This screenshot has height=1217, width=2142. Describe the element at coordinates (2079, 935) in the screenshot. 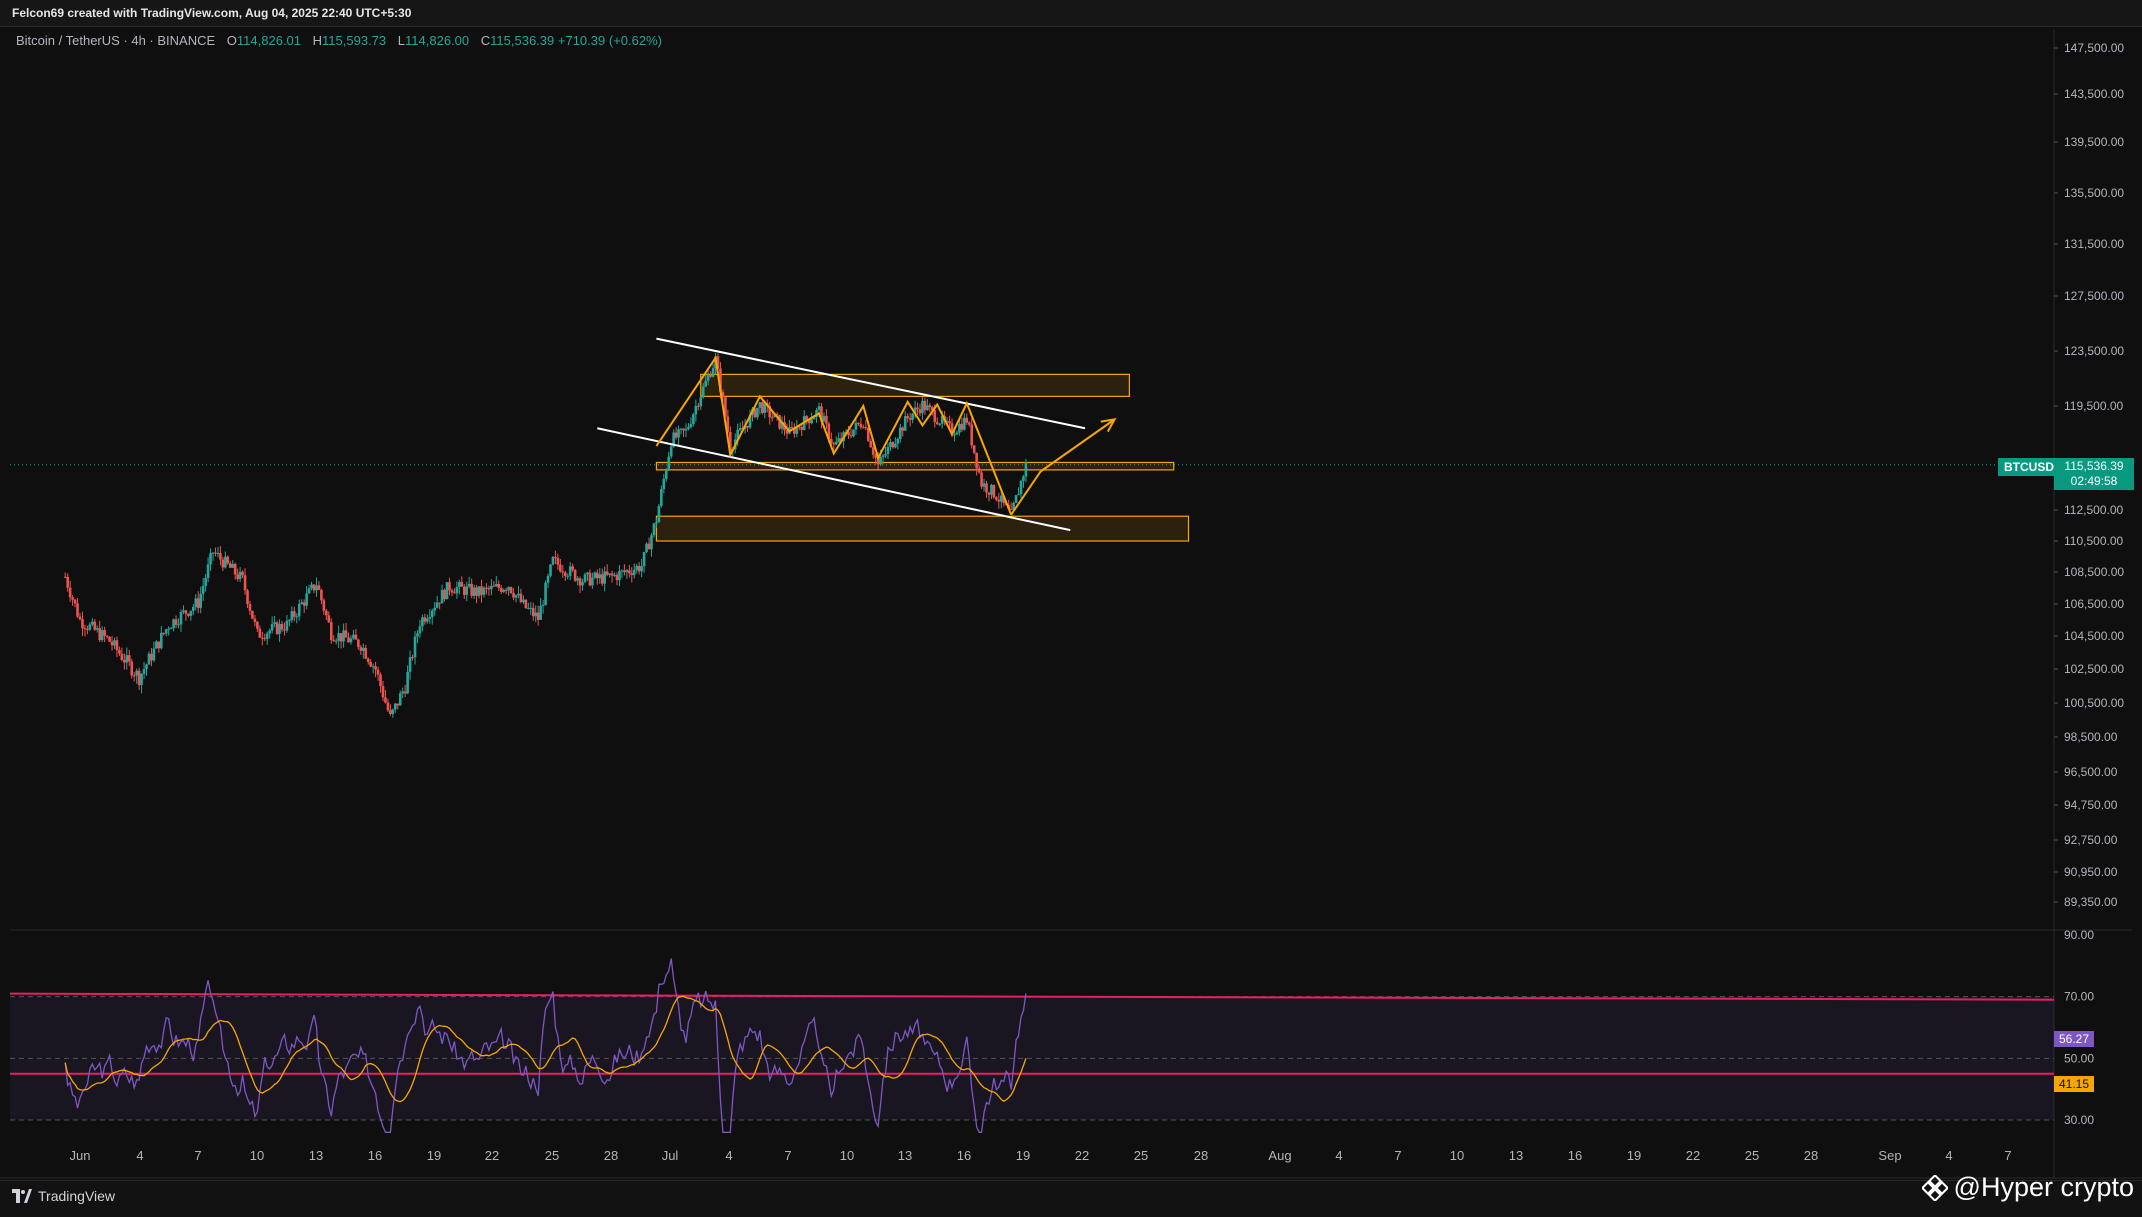

I see `rsi-level-label: 90.00` at that location.